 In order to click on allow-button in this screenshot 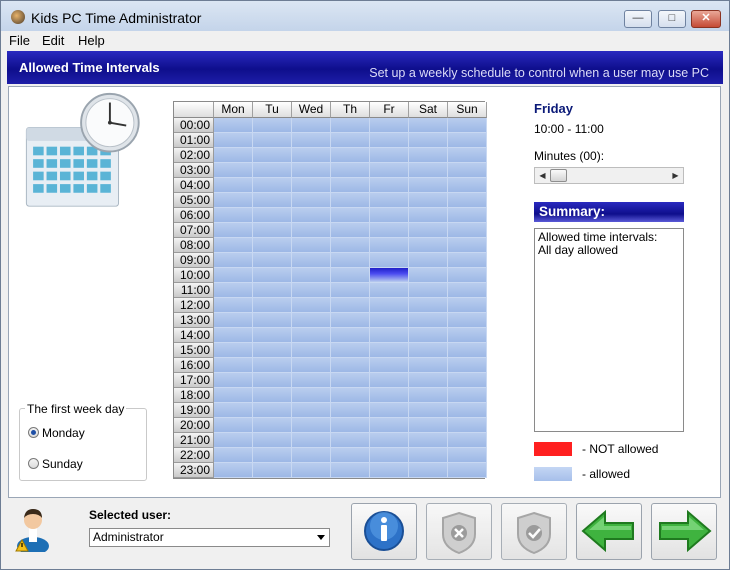, I will do `click(534, 531)`.